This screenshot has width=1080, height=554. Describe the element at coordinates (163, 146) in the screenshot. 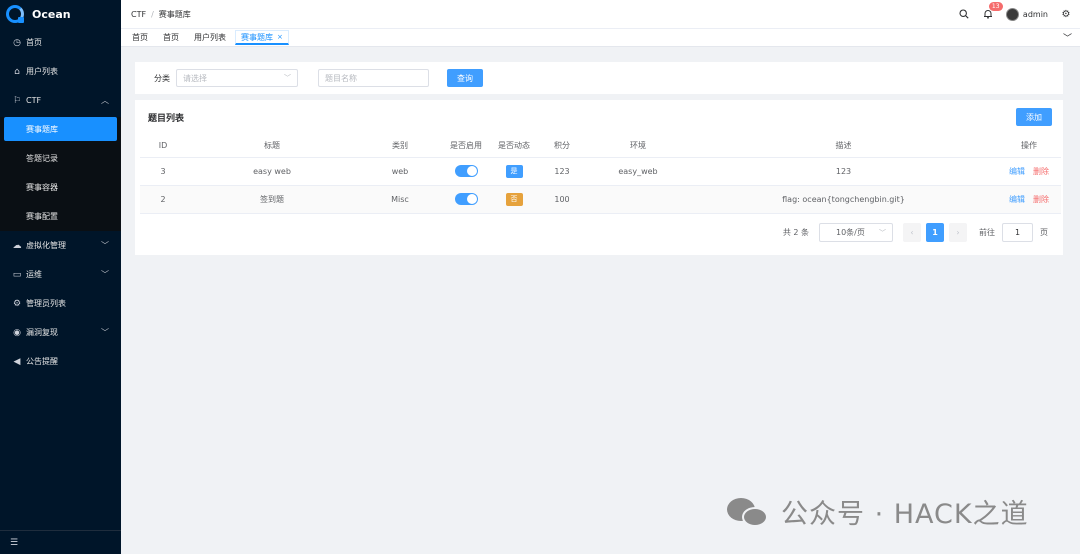

I see `column-header-id: ID` at that location.